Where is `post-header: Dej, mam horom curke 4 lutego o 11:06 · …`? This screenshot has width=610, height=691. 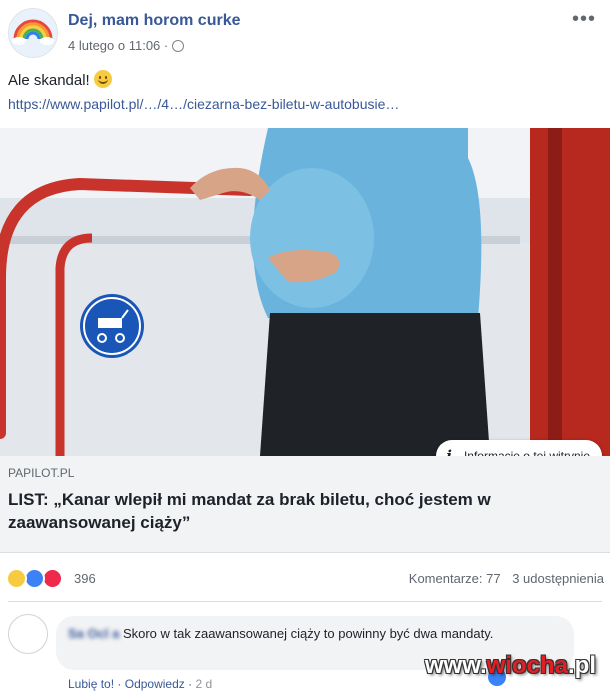 post-header: Dej, mam horom curke 4 lutego o 11:06 · … is located at coordinates (305, 32).